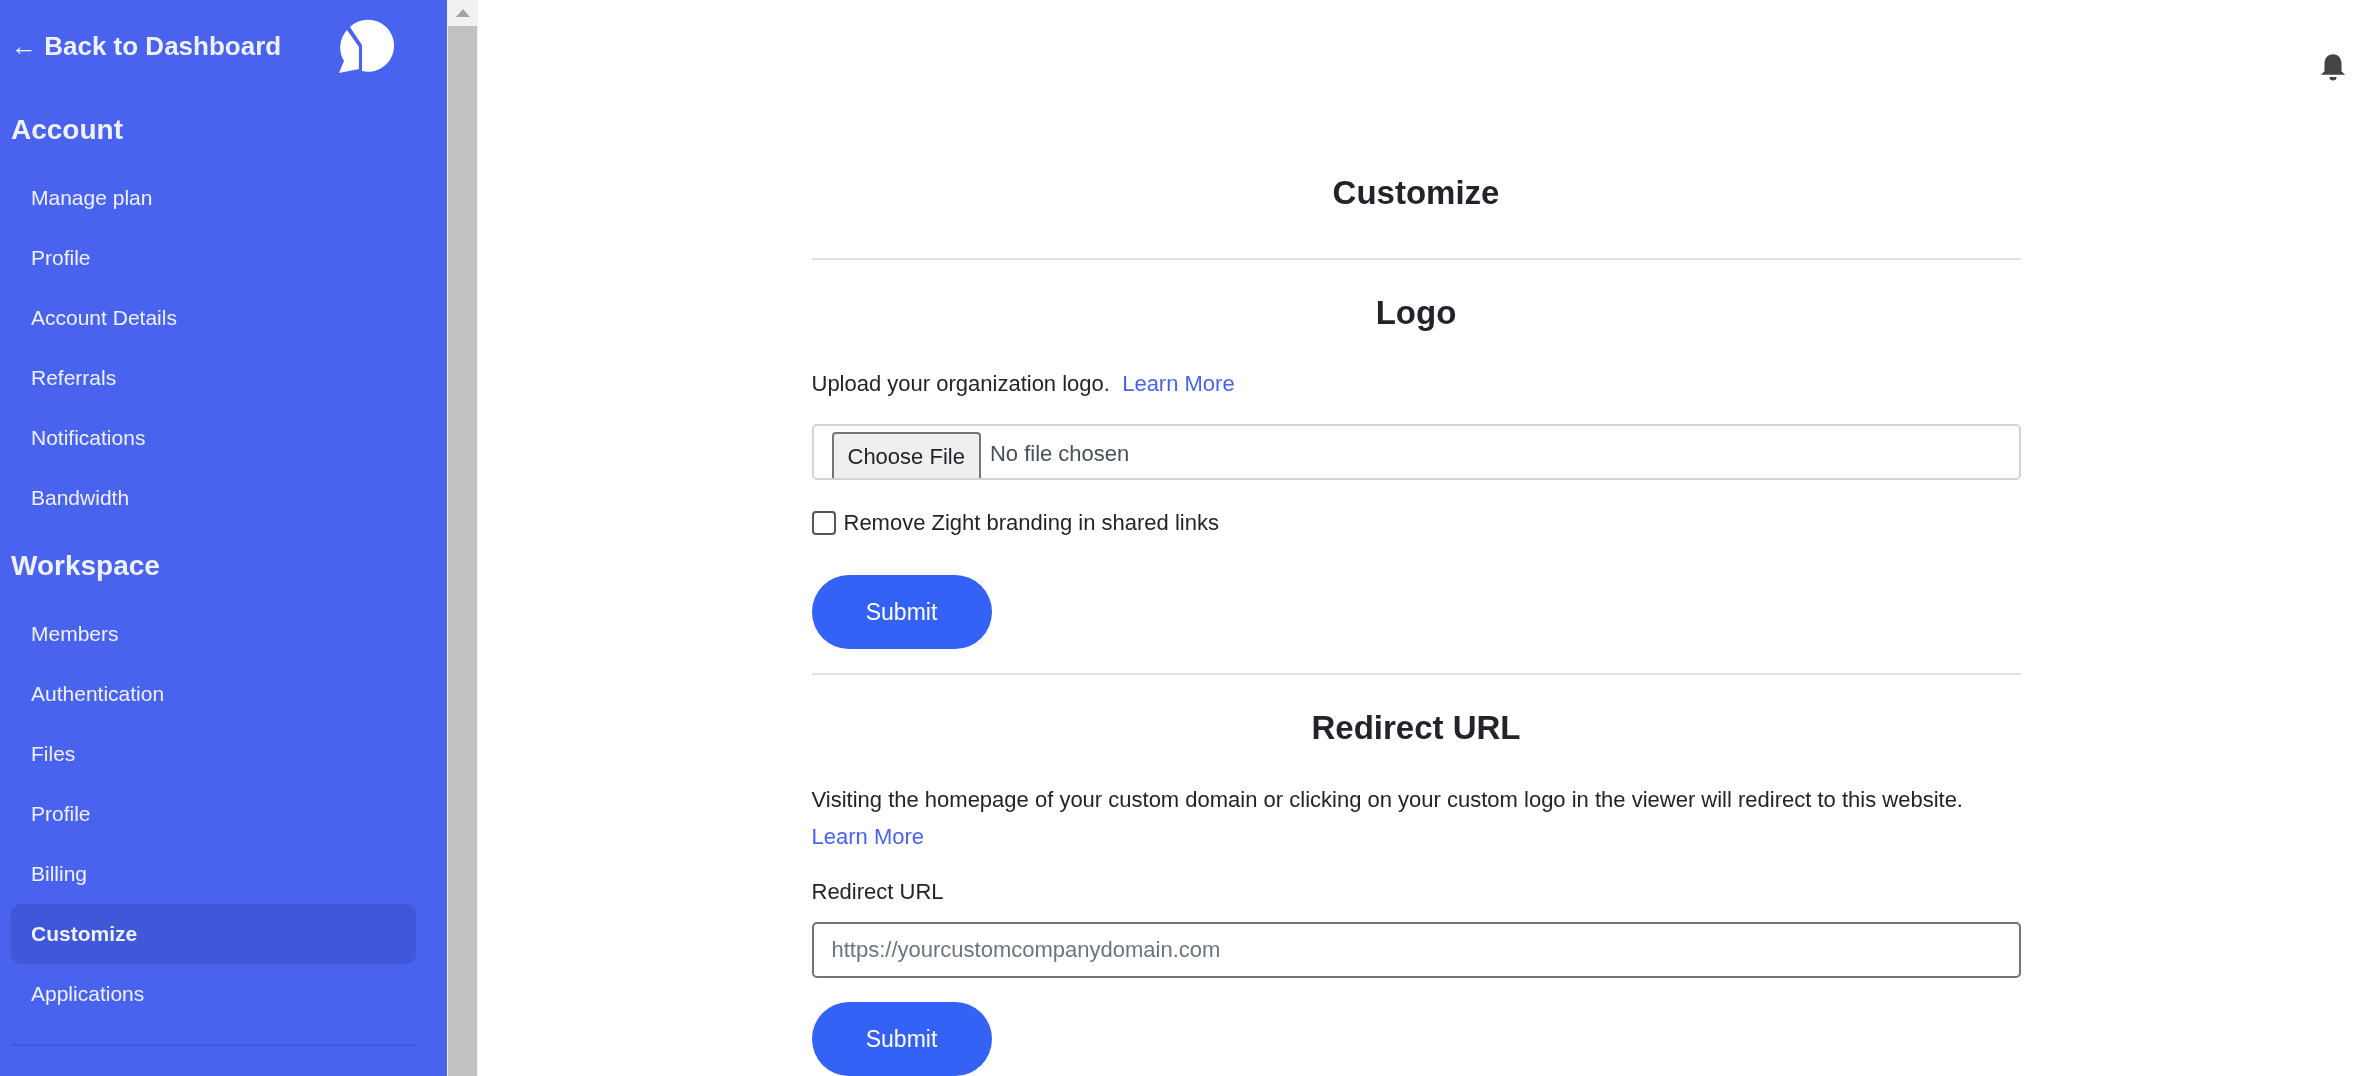 This screenshot has height=1076, width=2366. What do you see at coordinates (213, 634) in the screenshot?
I see `sidebar-item: Members` at bounding box center [213, 634].